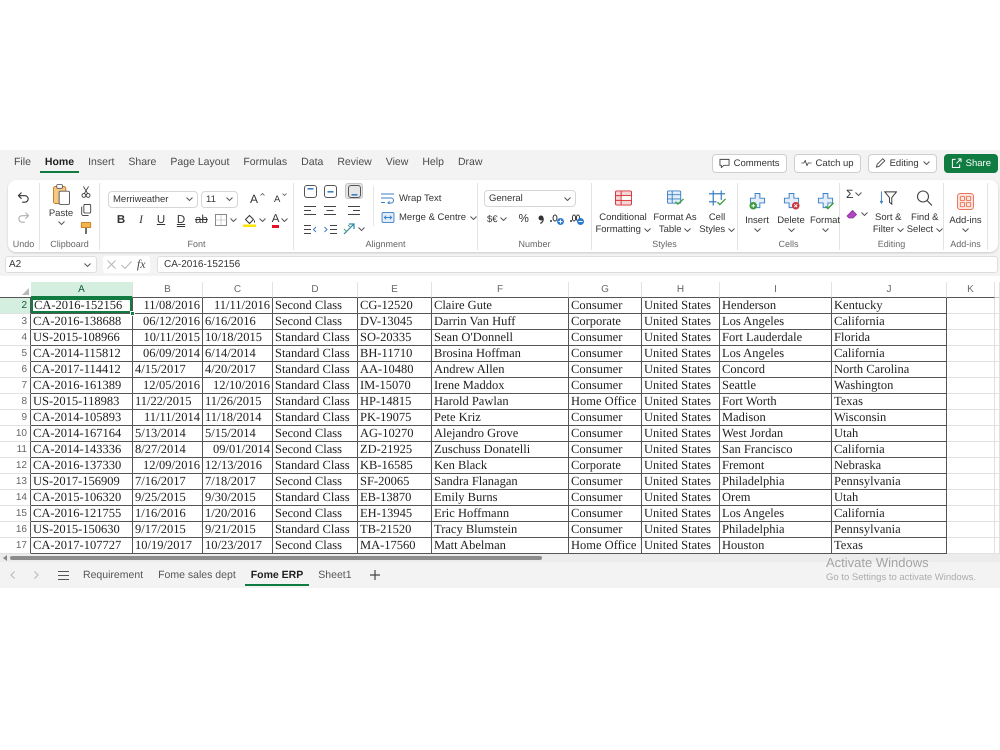 Image resolution: width=1000 pixels, height=750 pixels. Describe the element at coordinates (121, 220) in the screenshot. I see `bold-button: B` at that location.